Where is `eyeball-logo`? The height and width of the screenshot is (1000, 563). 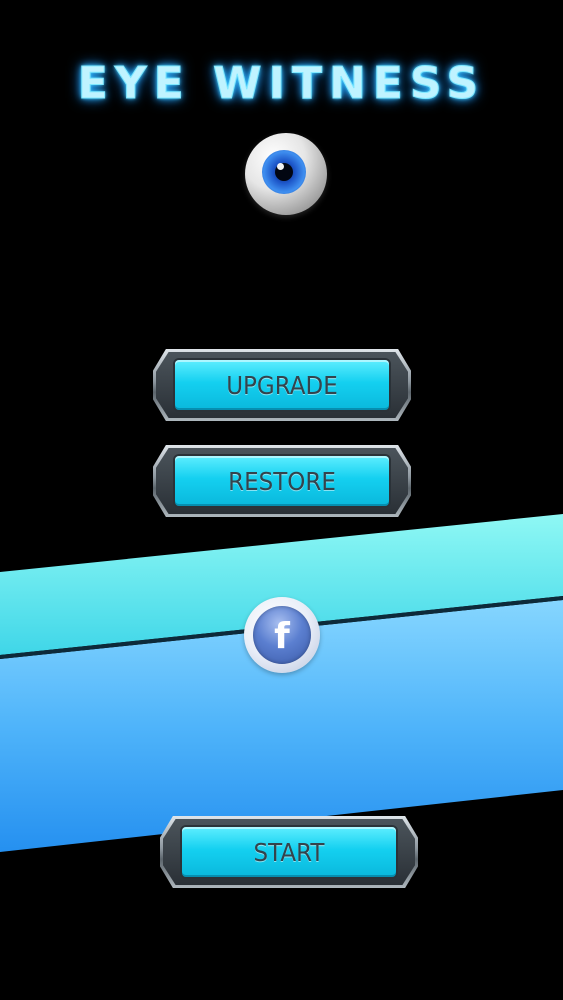
eyeball-logo is located at coordinates (286, 174).